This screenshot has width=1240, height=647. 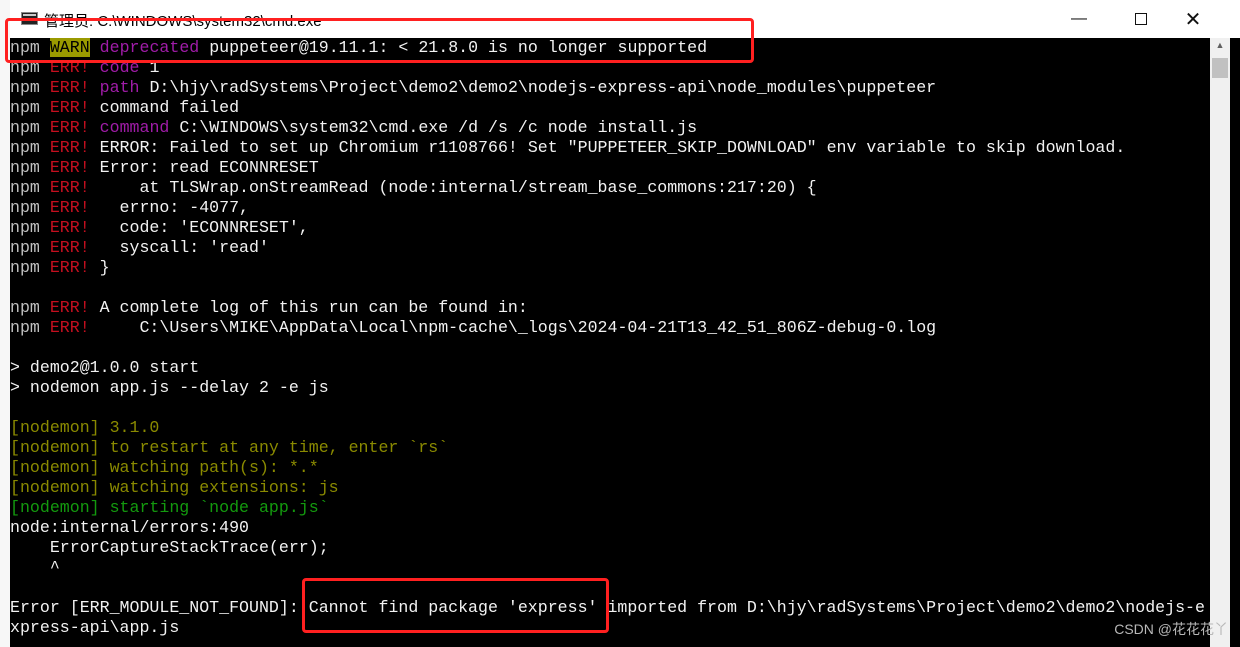 What do you see at coordinates (610, 488) in the screenshot?
I see `terminal-line: [nodemon] watching extensions: js` at bounding box center [610, 488].